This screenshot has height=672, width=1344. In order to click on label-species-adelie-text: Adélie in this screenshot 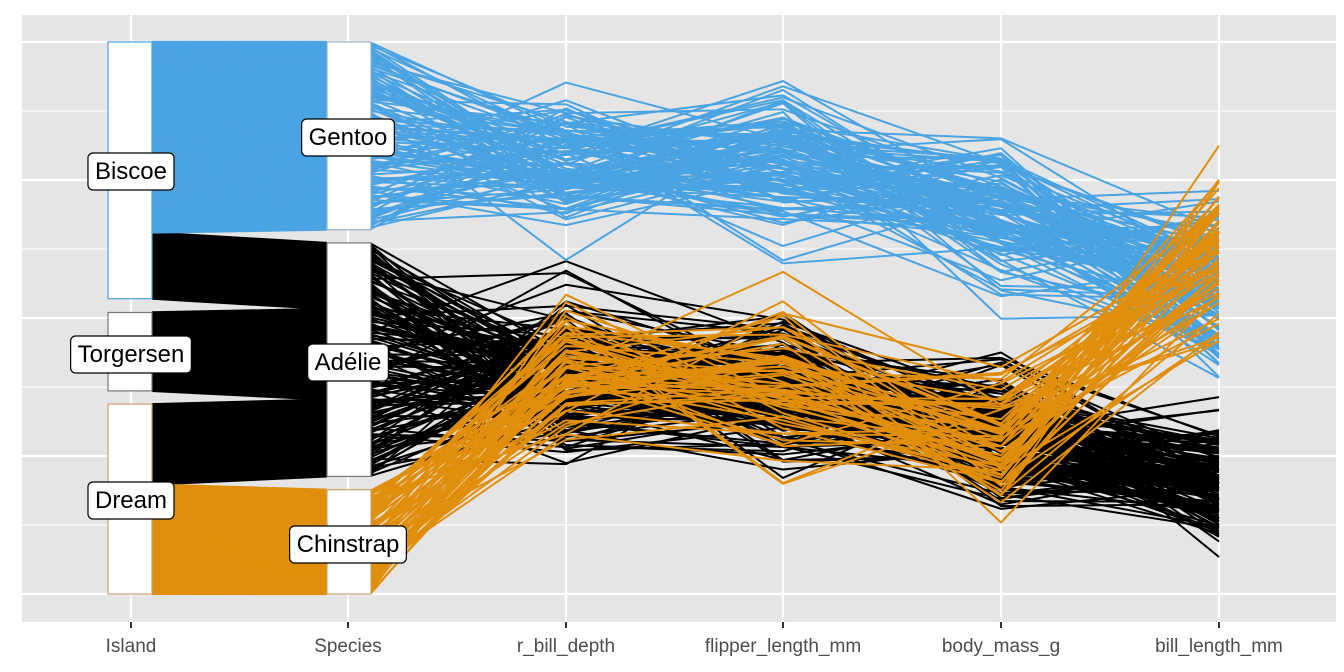, I will do `click(348, 362)`.